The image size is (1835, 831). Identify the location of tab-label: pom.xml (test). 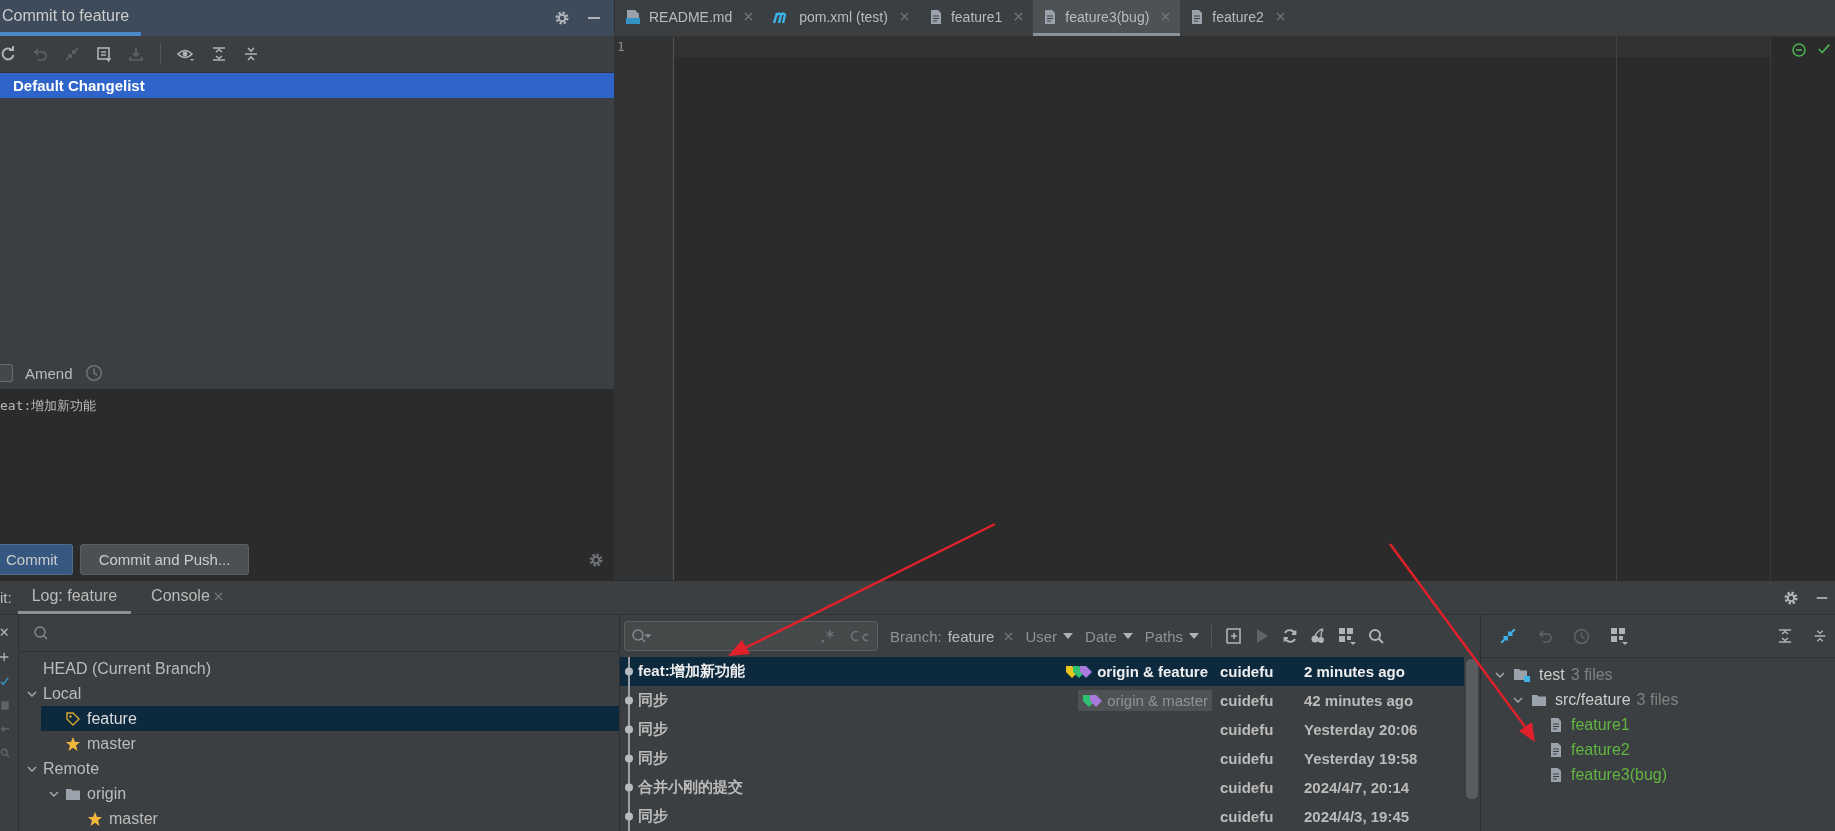
(843, 16).